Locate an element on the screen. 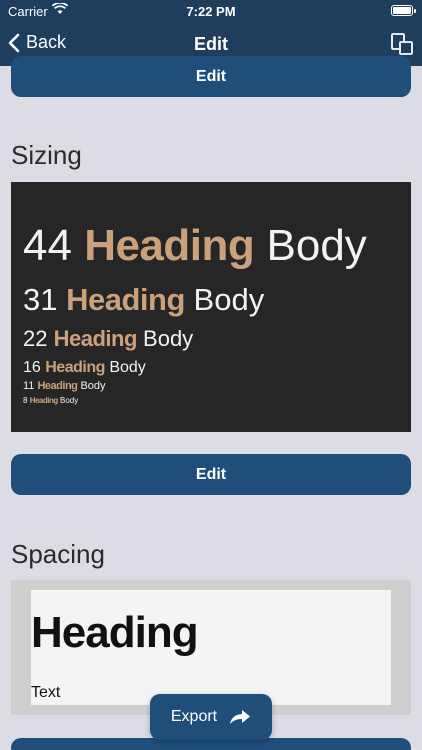 This screenshot has height=750, width=422. sizing-title: Sizing is located at coordinates (46, 155).